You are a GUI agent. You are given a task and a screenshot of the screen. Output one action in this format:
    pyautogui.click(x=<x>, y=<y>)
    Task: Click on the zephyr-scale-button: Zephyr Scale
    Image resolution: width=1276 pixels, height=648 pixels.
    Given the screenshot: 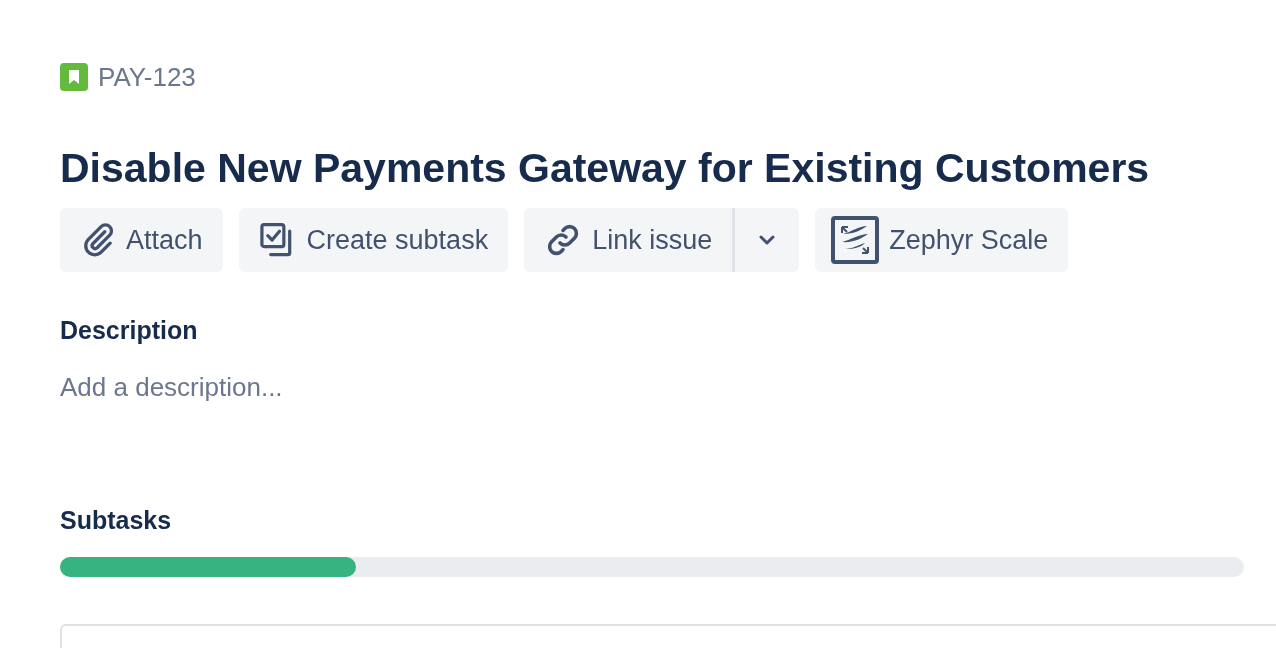 What is the action you would take?
    pyautogui.click(x=942, y=240)
    